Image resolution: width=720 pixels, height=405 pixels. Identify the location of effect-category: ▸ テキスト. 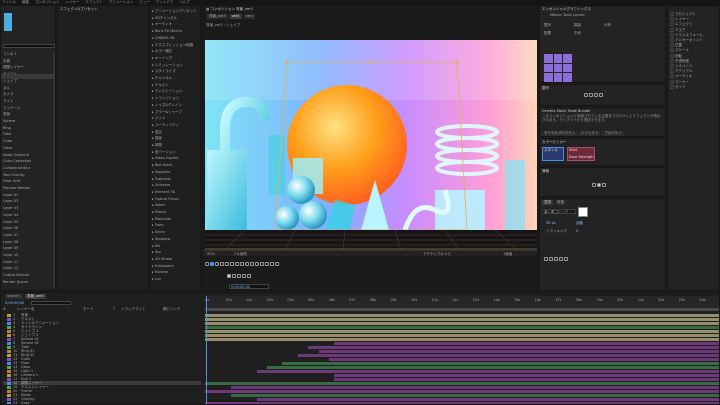
(160, 85).